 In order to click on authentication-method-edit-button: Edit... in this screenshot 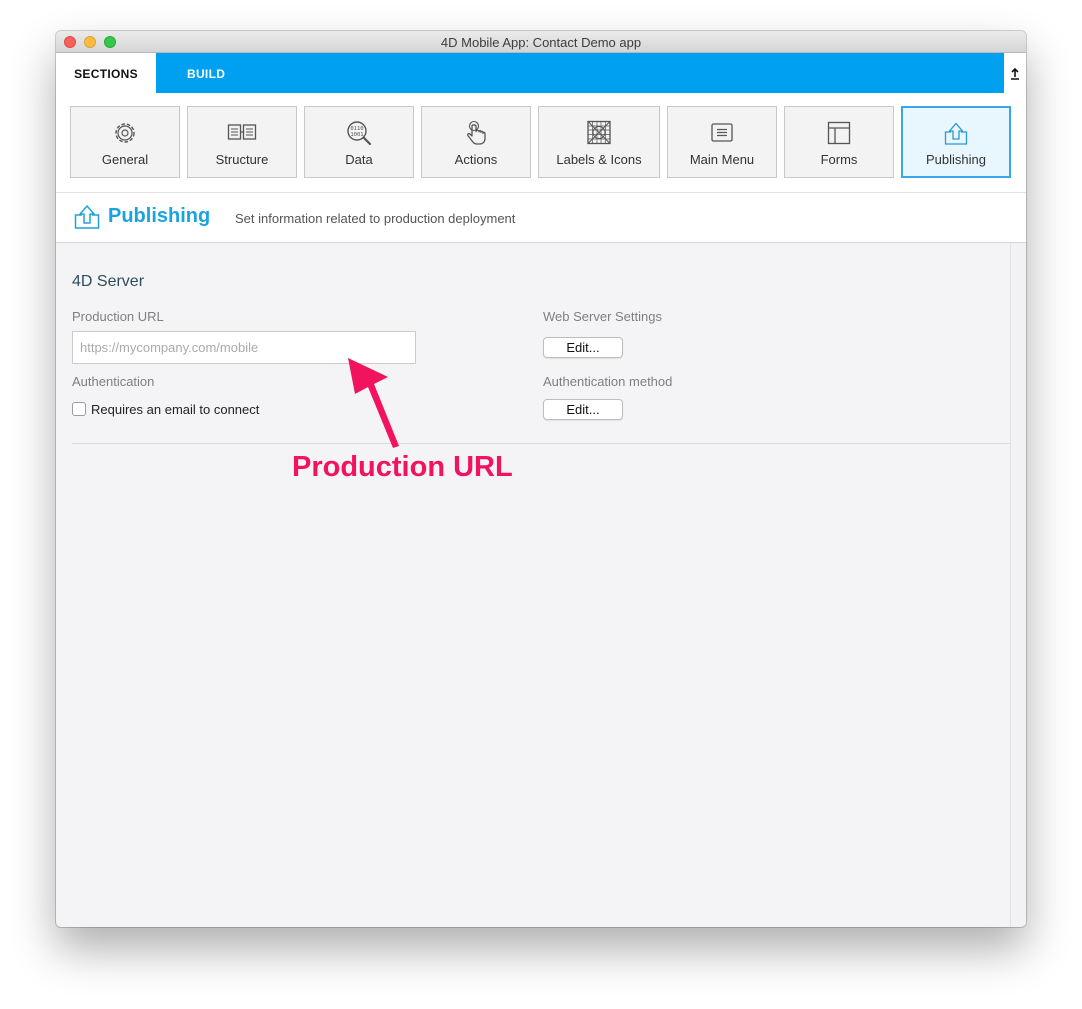, I will do `click(583, 409)`.